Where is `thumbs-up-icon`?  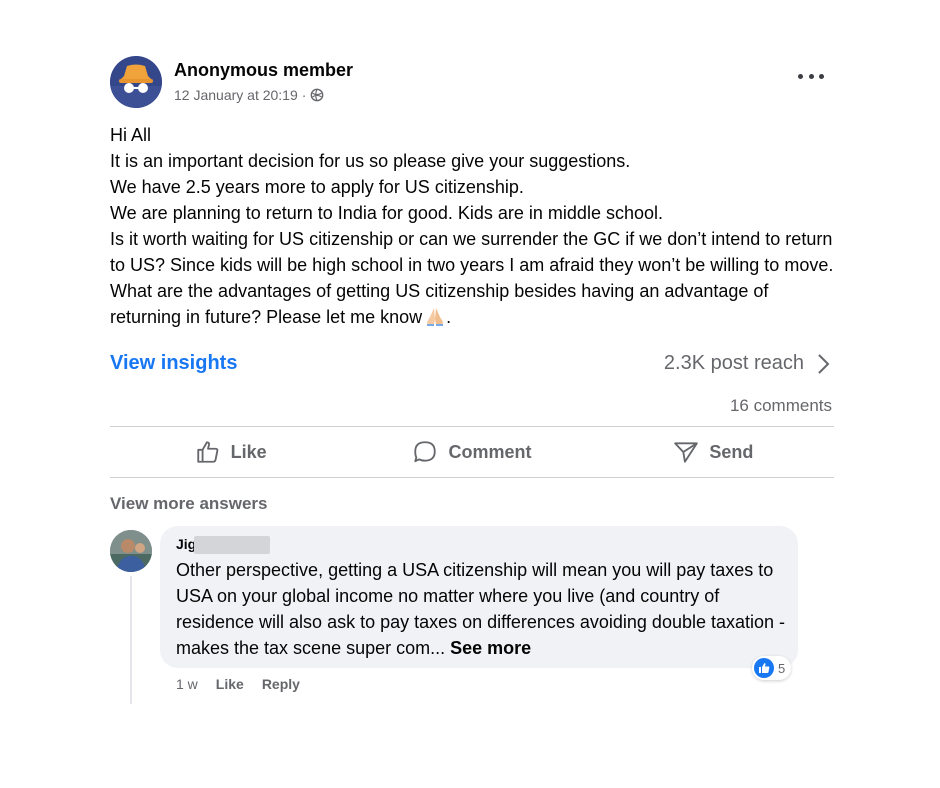 thumbs-up-icon is located at coordinates (207, 452).